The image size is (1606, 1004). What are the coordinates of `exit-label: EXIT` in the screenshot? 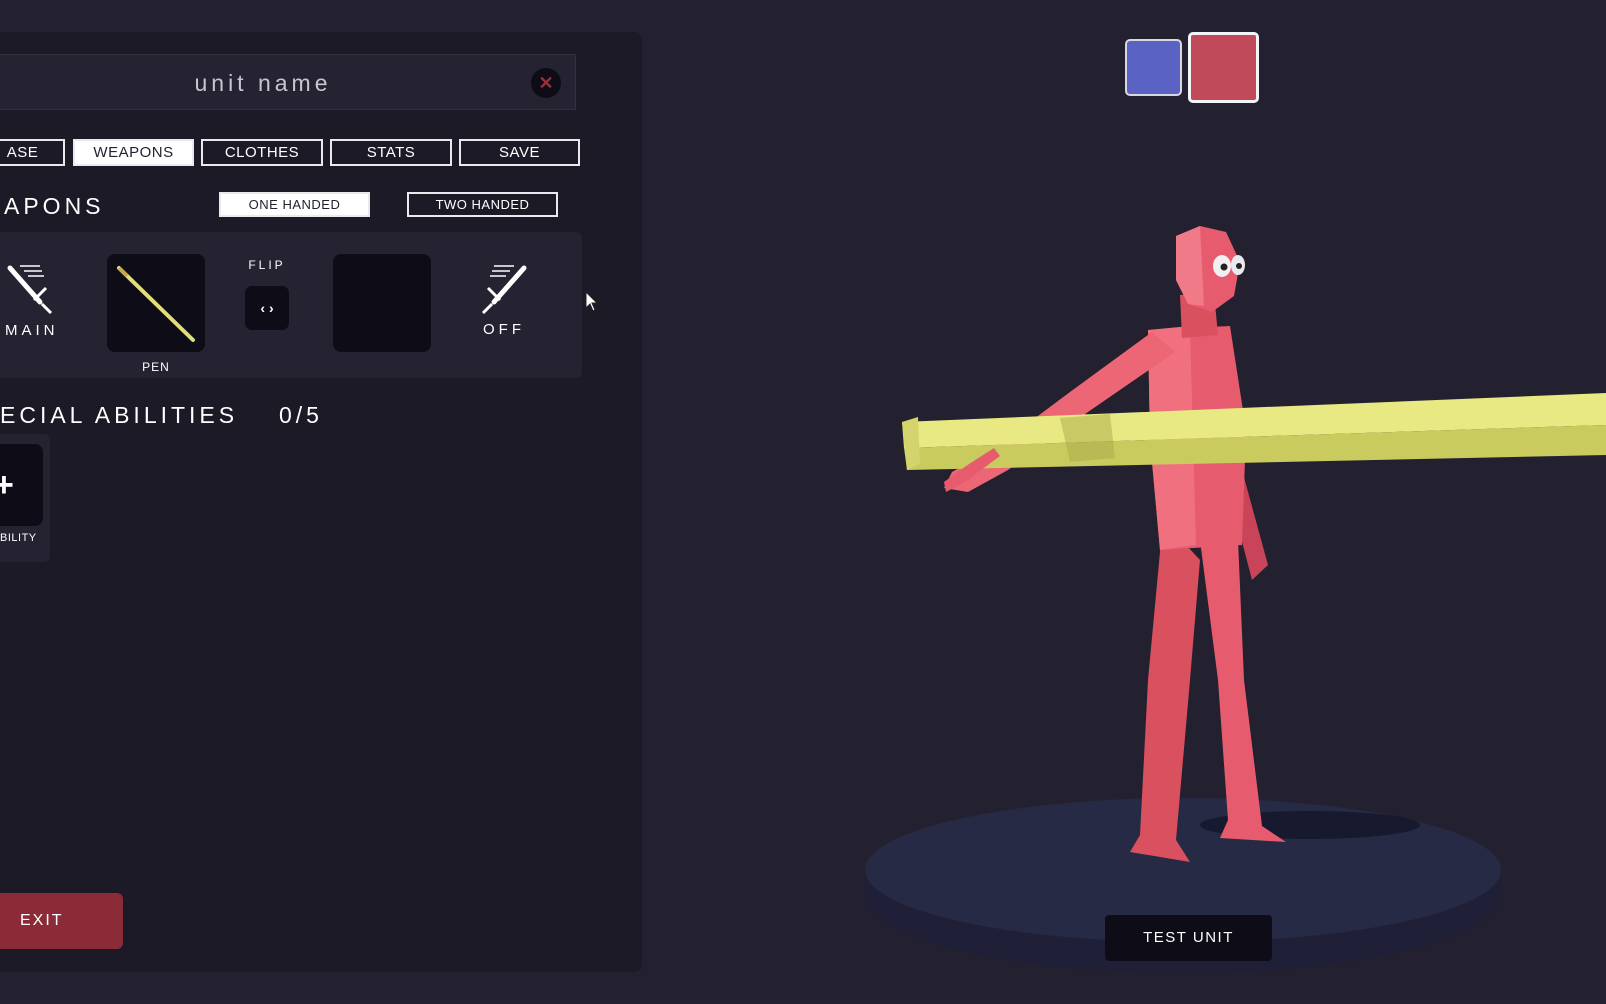 It's located at (42, 920).